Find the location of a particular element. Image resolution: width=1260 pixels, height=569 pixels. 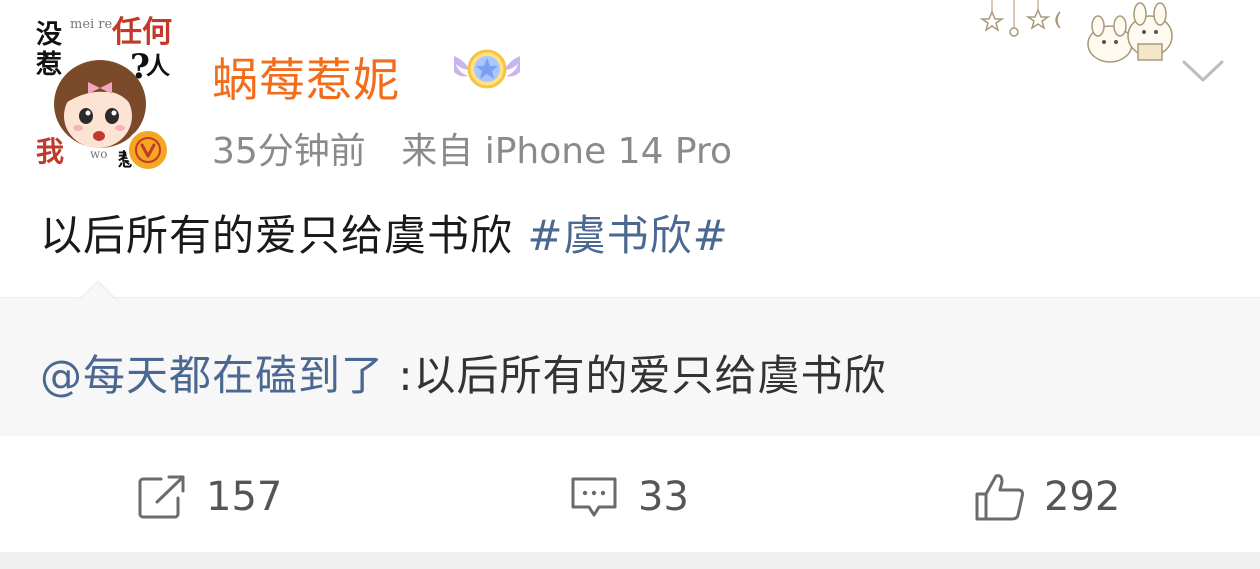

like-count: 292 is located at coordinates (1082, 497).